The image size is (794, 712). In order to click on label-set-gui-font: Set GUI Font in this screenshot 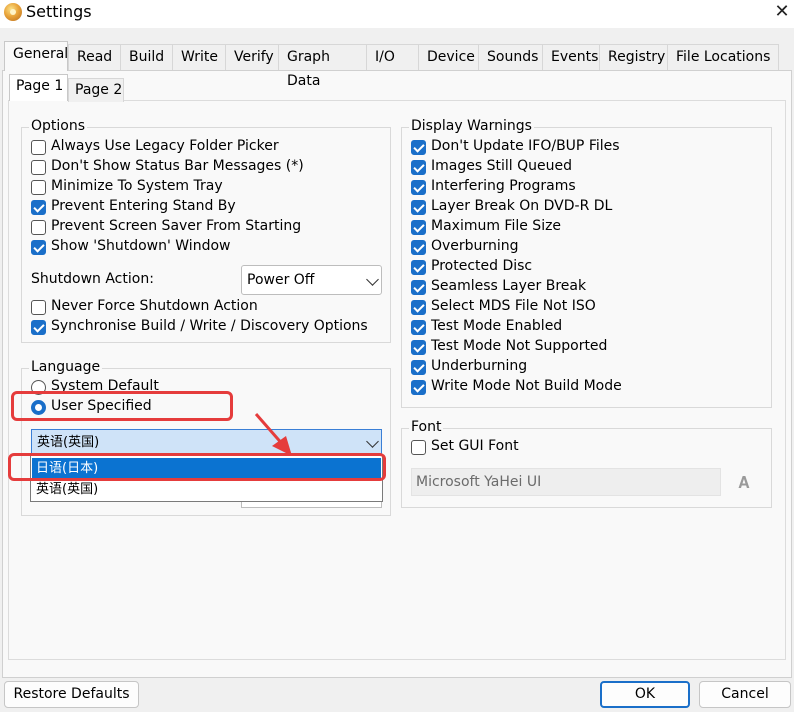, I will do `click(475, 446)`.